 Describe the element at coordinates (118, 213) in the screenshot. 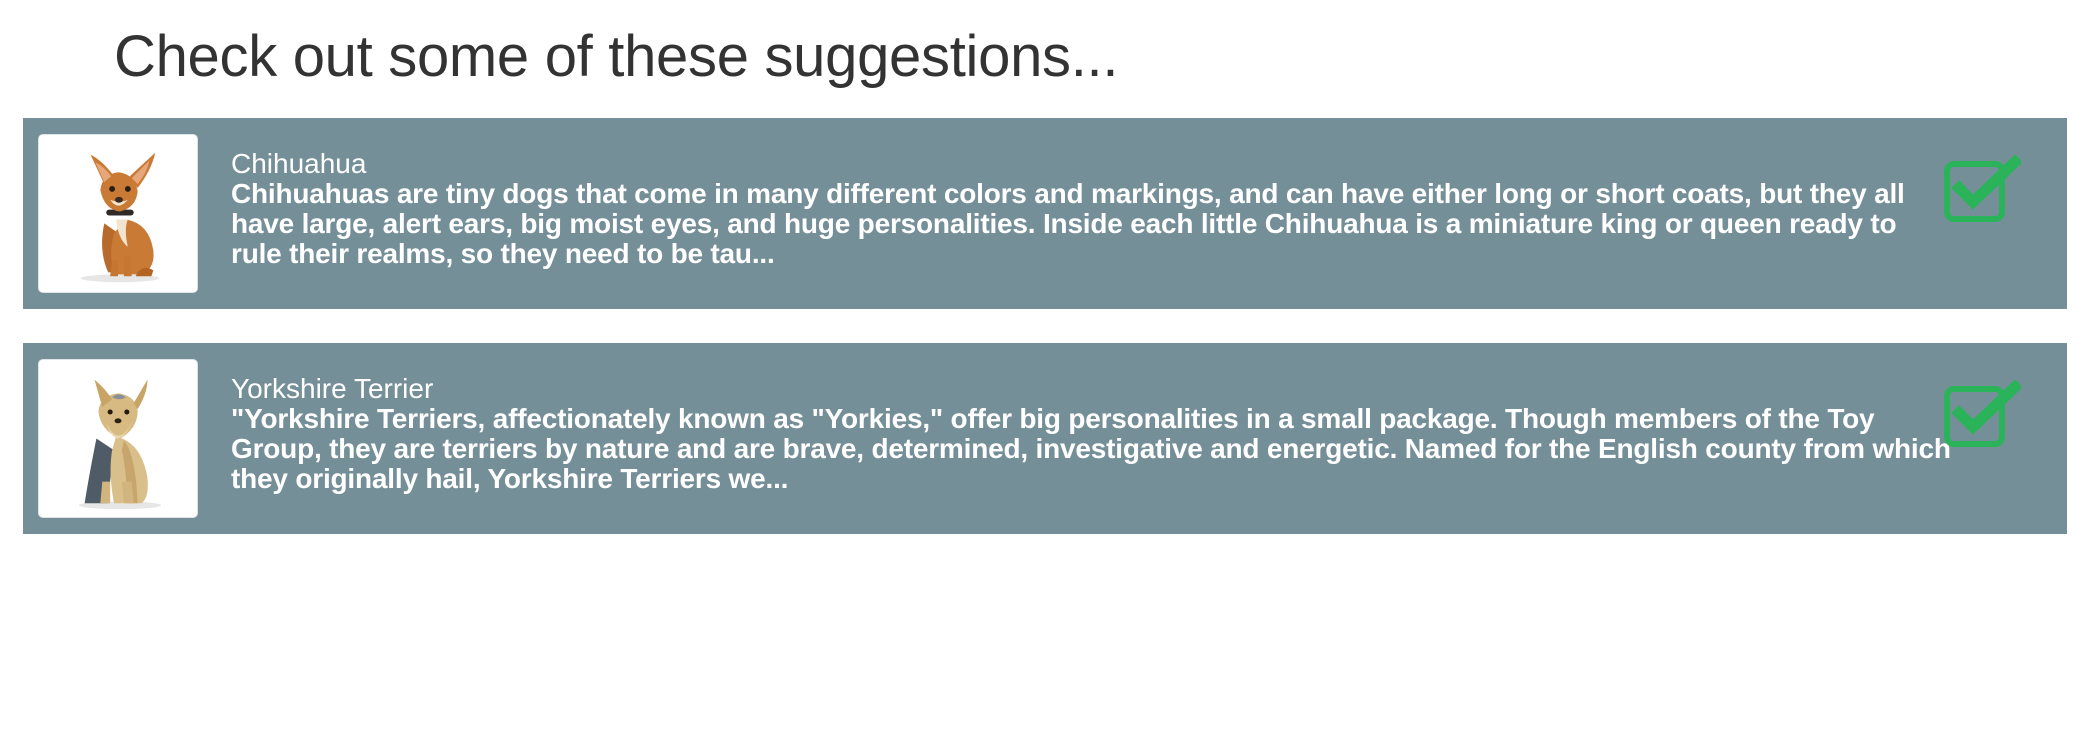

I see `chihuahua-photo` at that location.